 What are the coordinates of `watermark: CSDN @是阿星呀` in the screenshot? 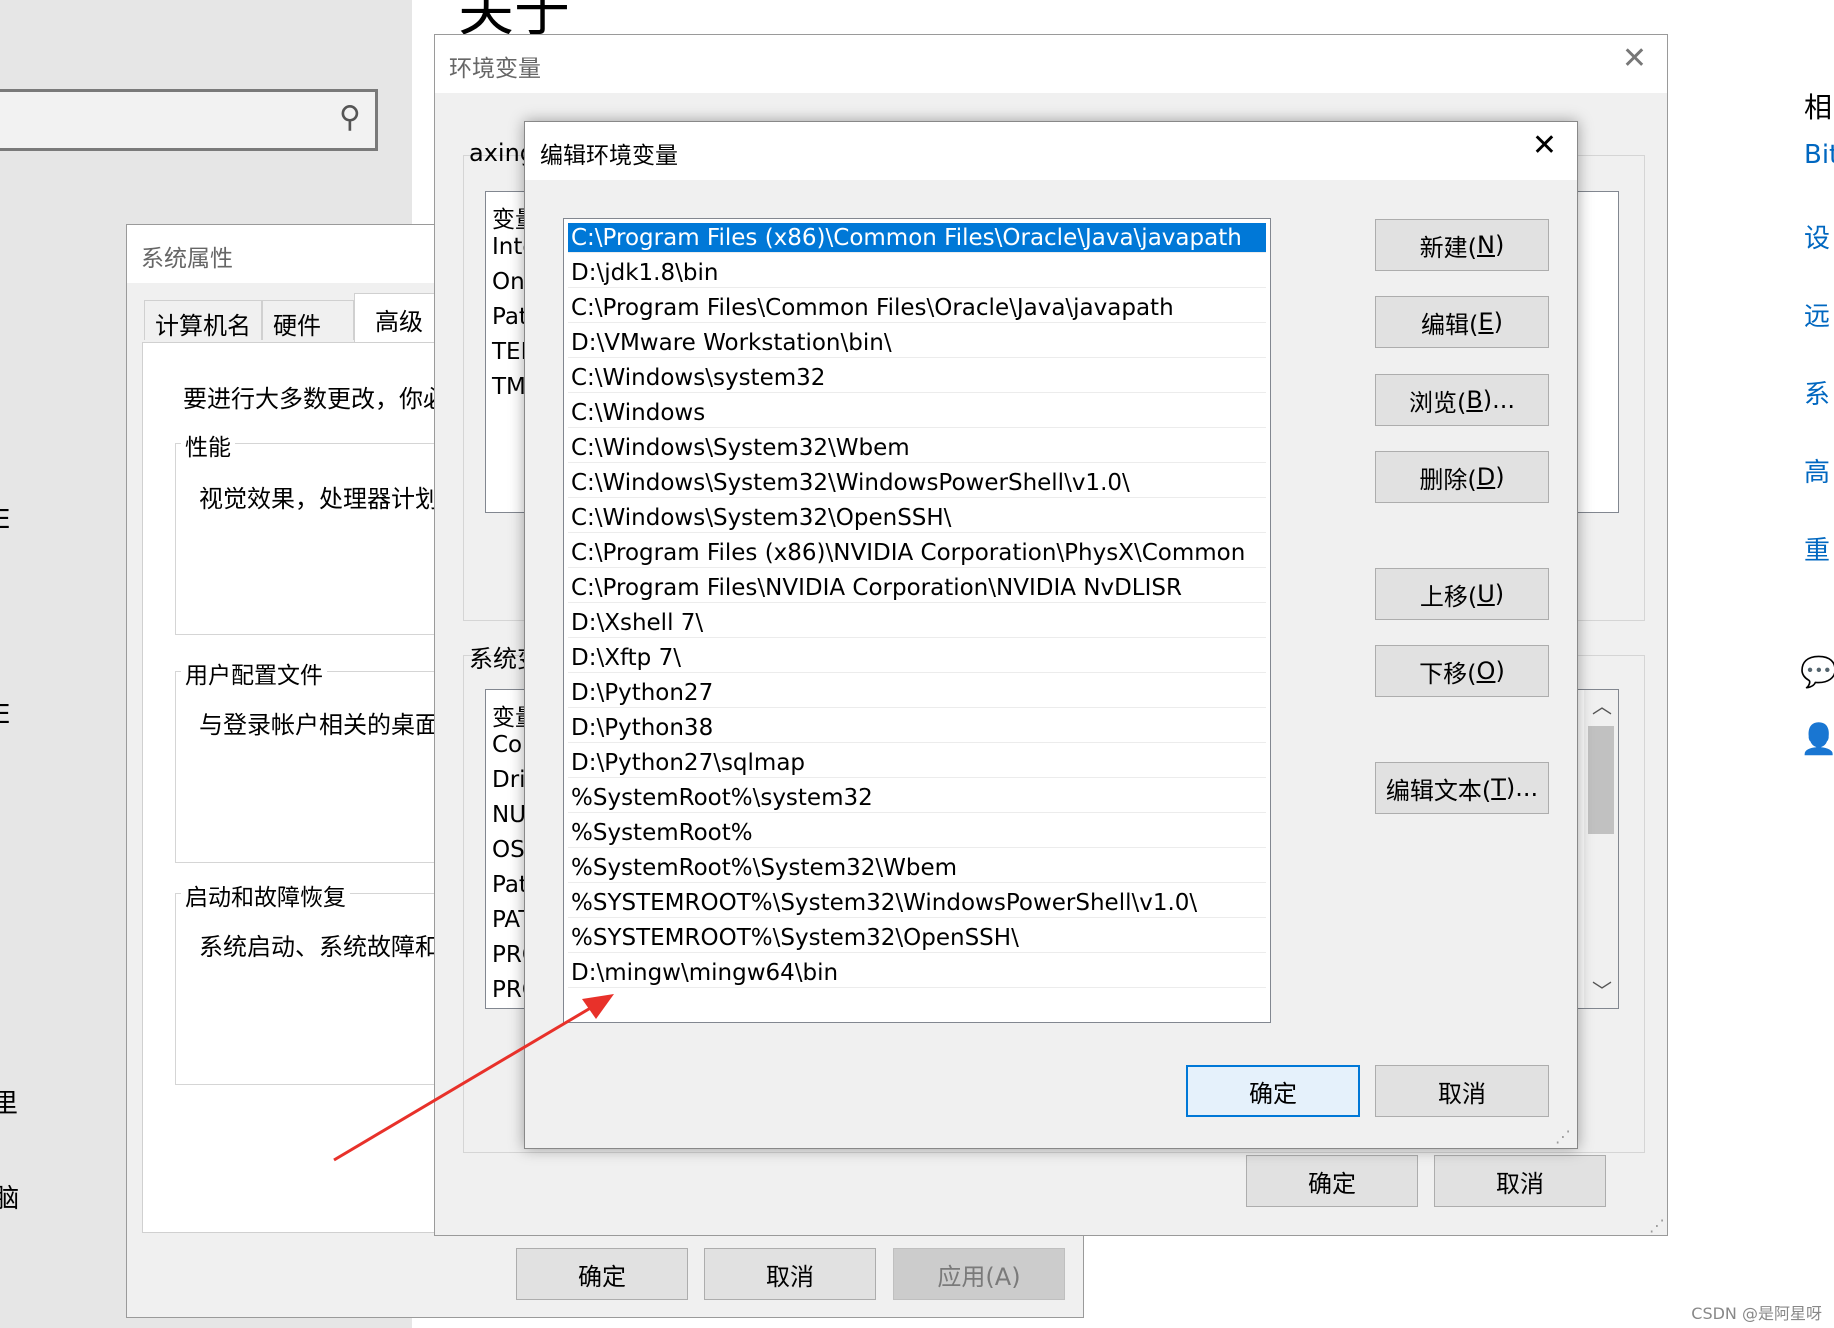 It's located at (1756, 1313).